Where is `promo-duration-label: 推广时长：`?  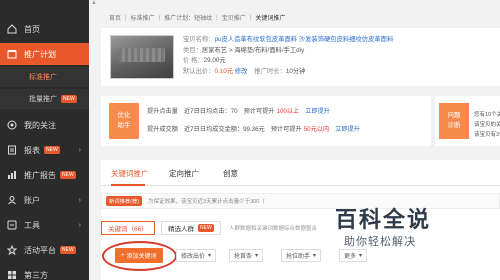
promo-duration-label: 推广时长： is located at coordinates (270, 71).